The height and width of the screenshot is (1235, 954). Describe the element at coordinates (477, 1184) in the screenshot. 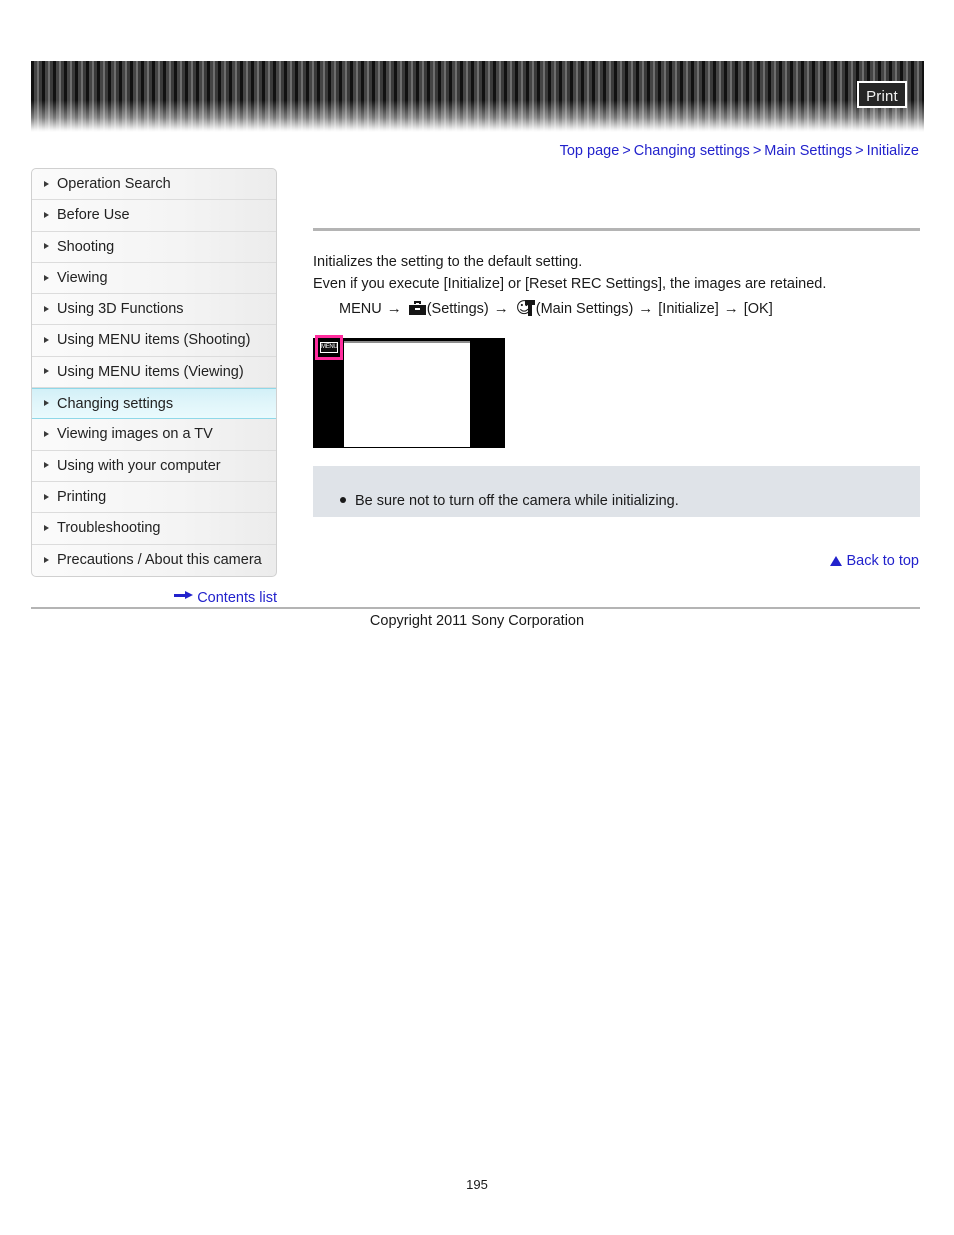

I see `page-number: 195` at that location.